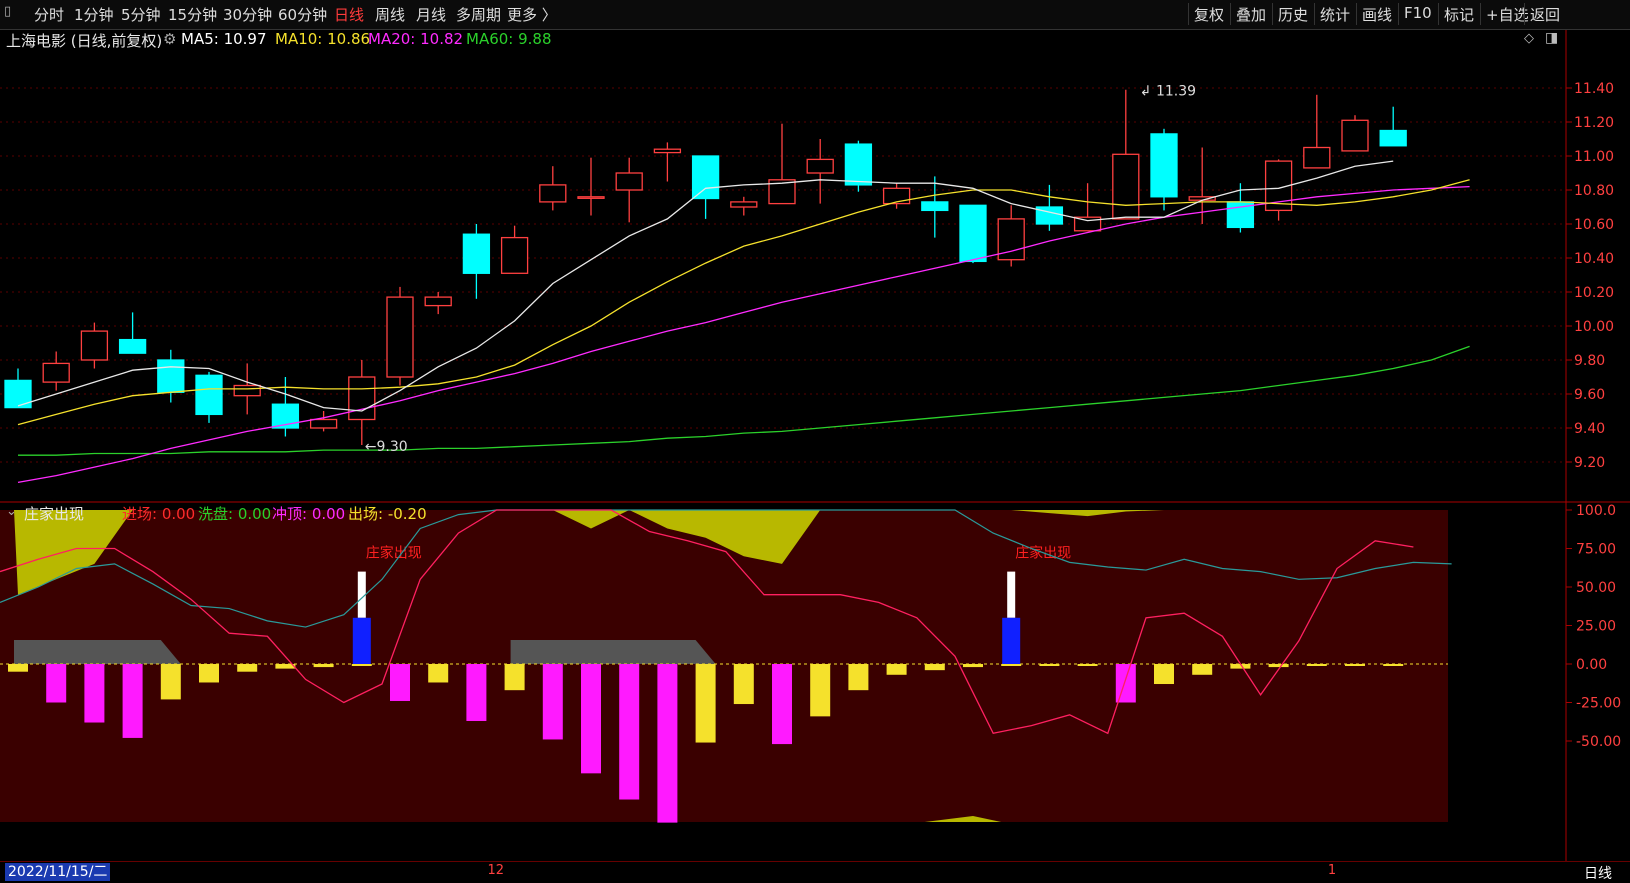 The width and height of the screenshot is (1630, 883). What do you see at coordinates (1591, 665) in the screenshot?
I see `indicator-tick-label: 0.00` at bounding box center [1591, 665].